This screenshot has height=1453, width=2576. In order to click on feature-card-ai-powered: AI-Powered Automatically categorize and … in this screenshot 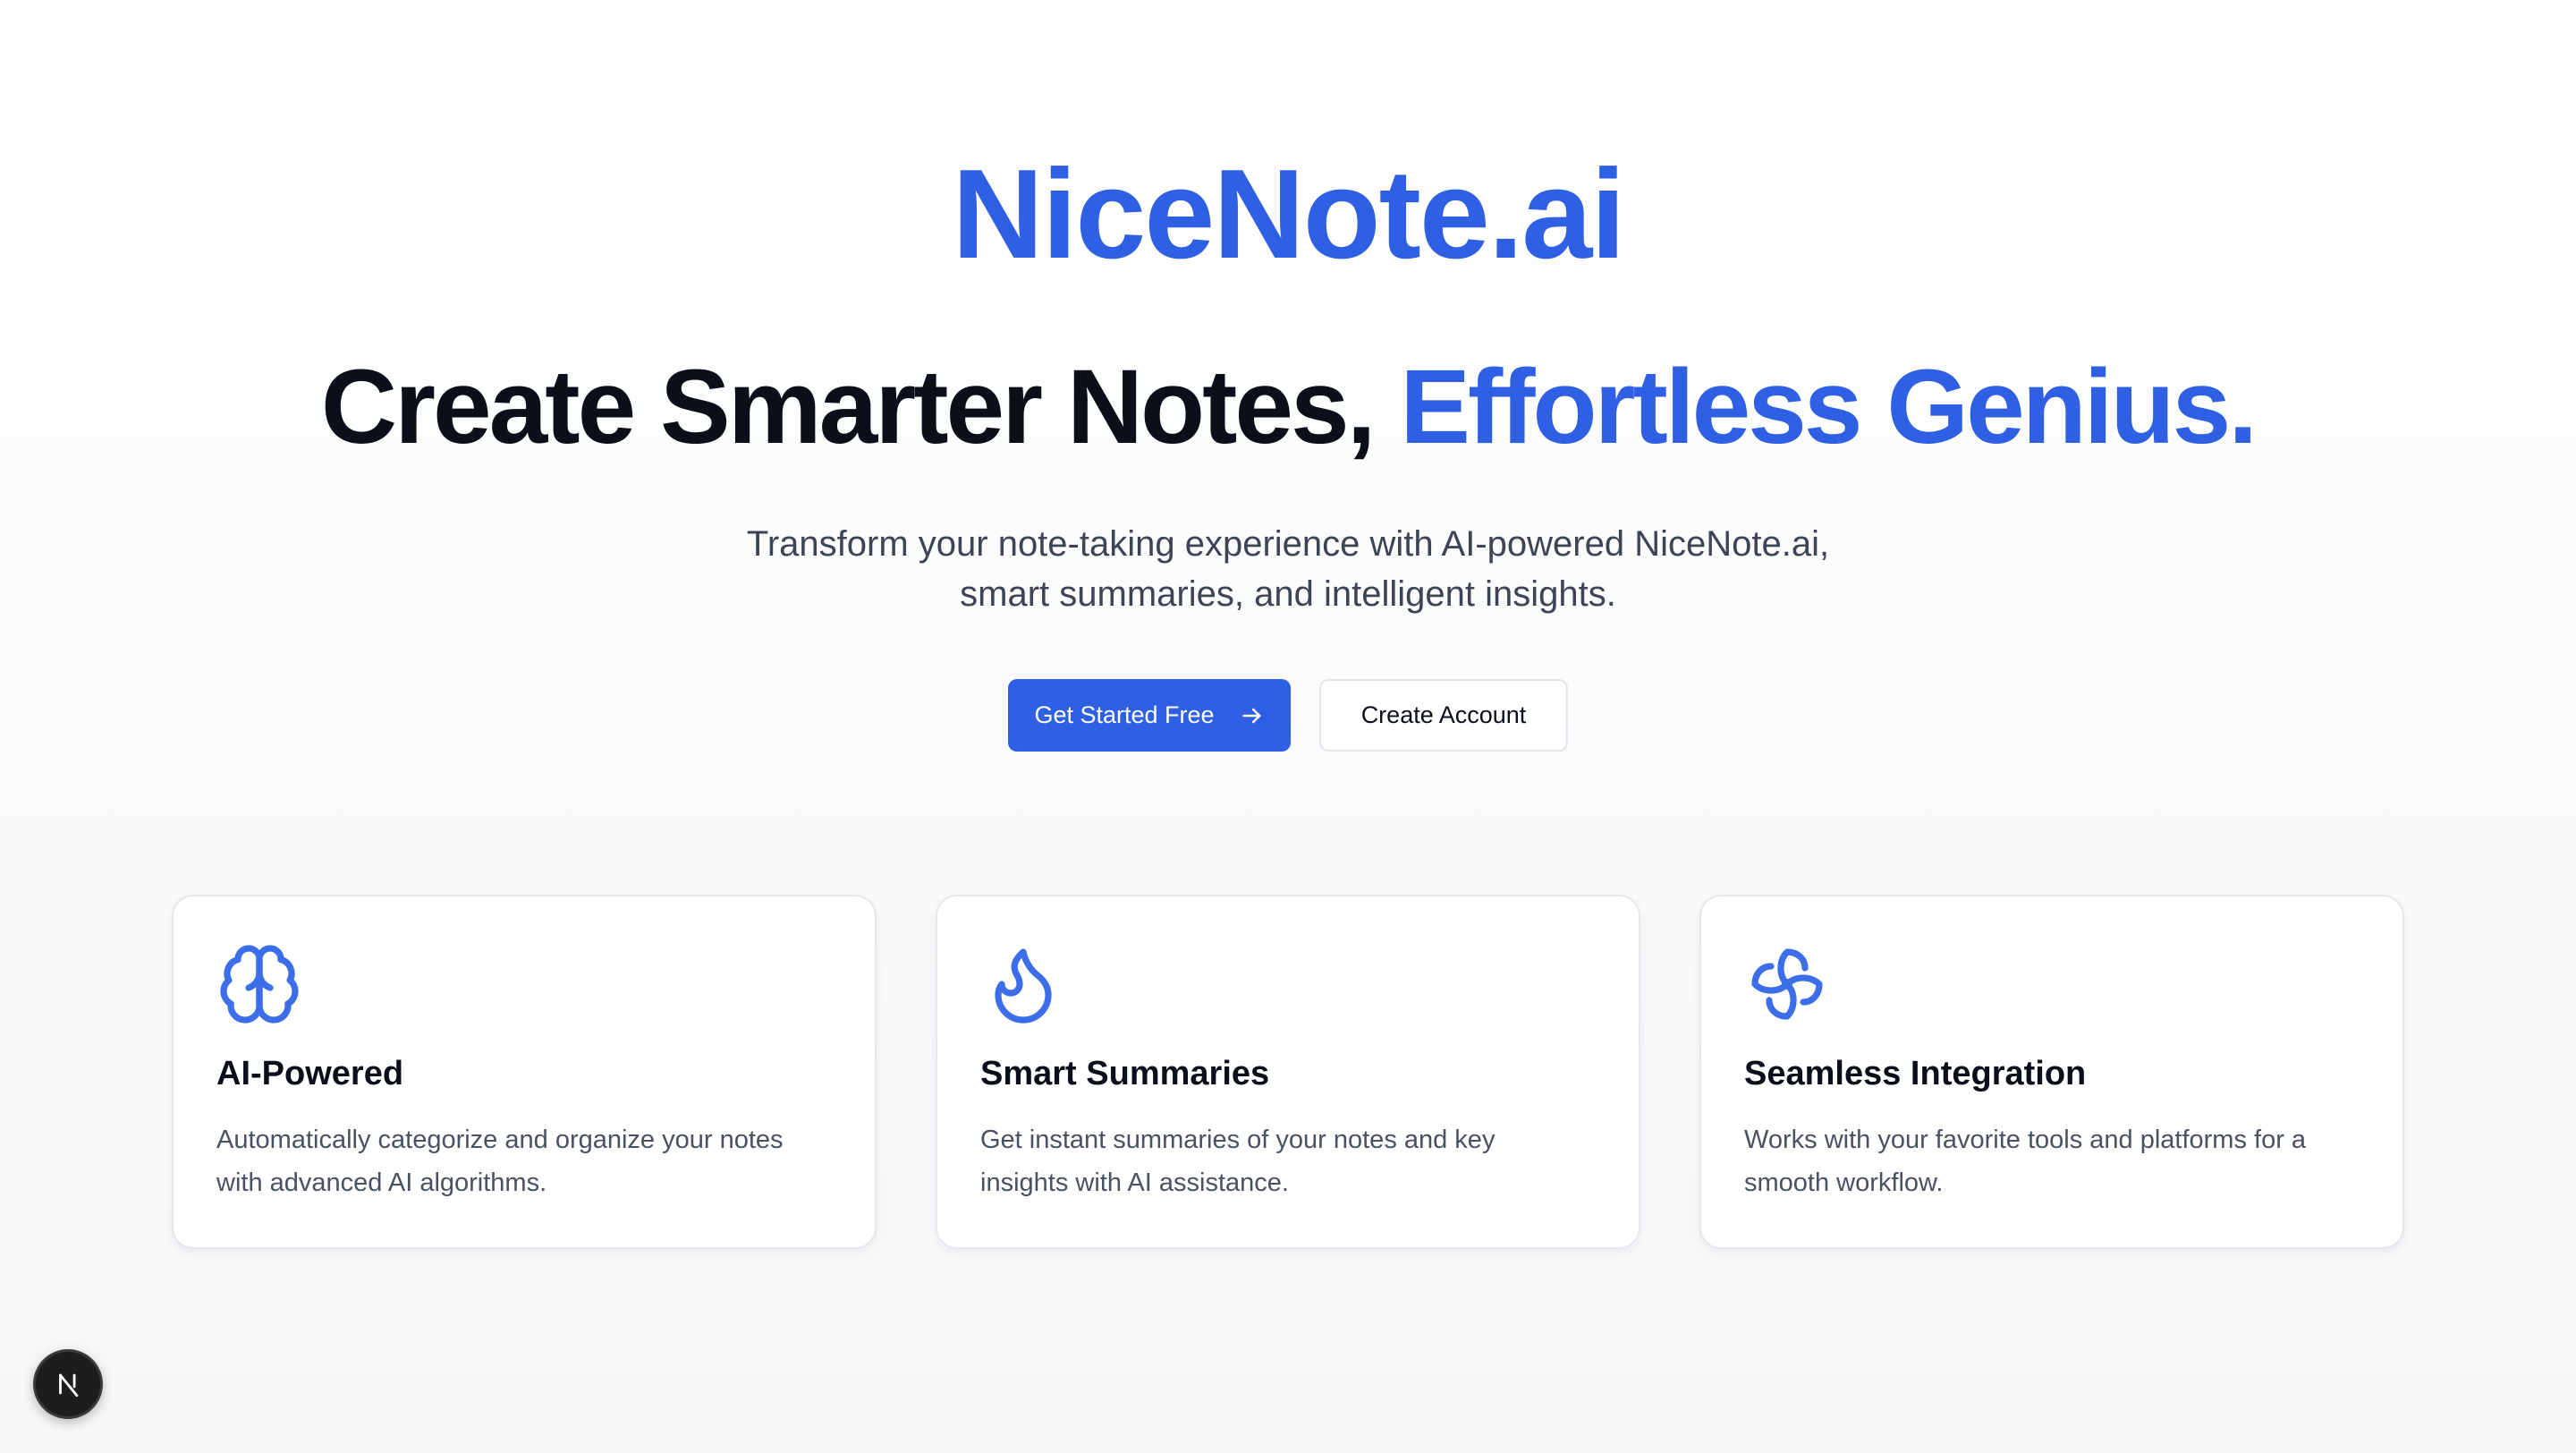, I will do `click(524, 1072)`.